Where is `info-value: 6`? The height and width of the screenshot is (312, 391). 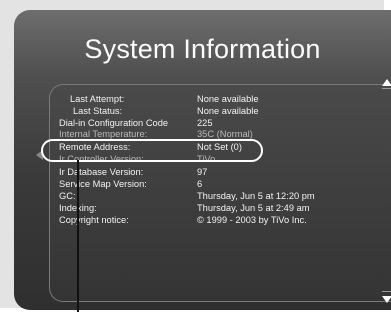 info-value: 6 is located at coordinates (200, 184).